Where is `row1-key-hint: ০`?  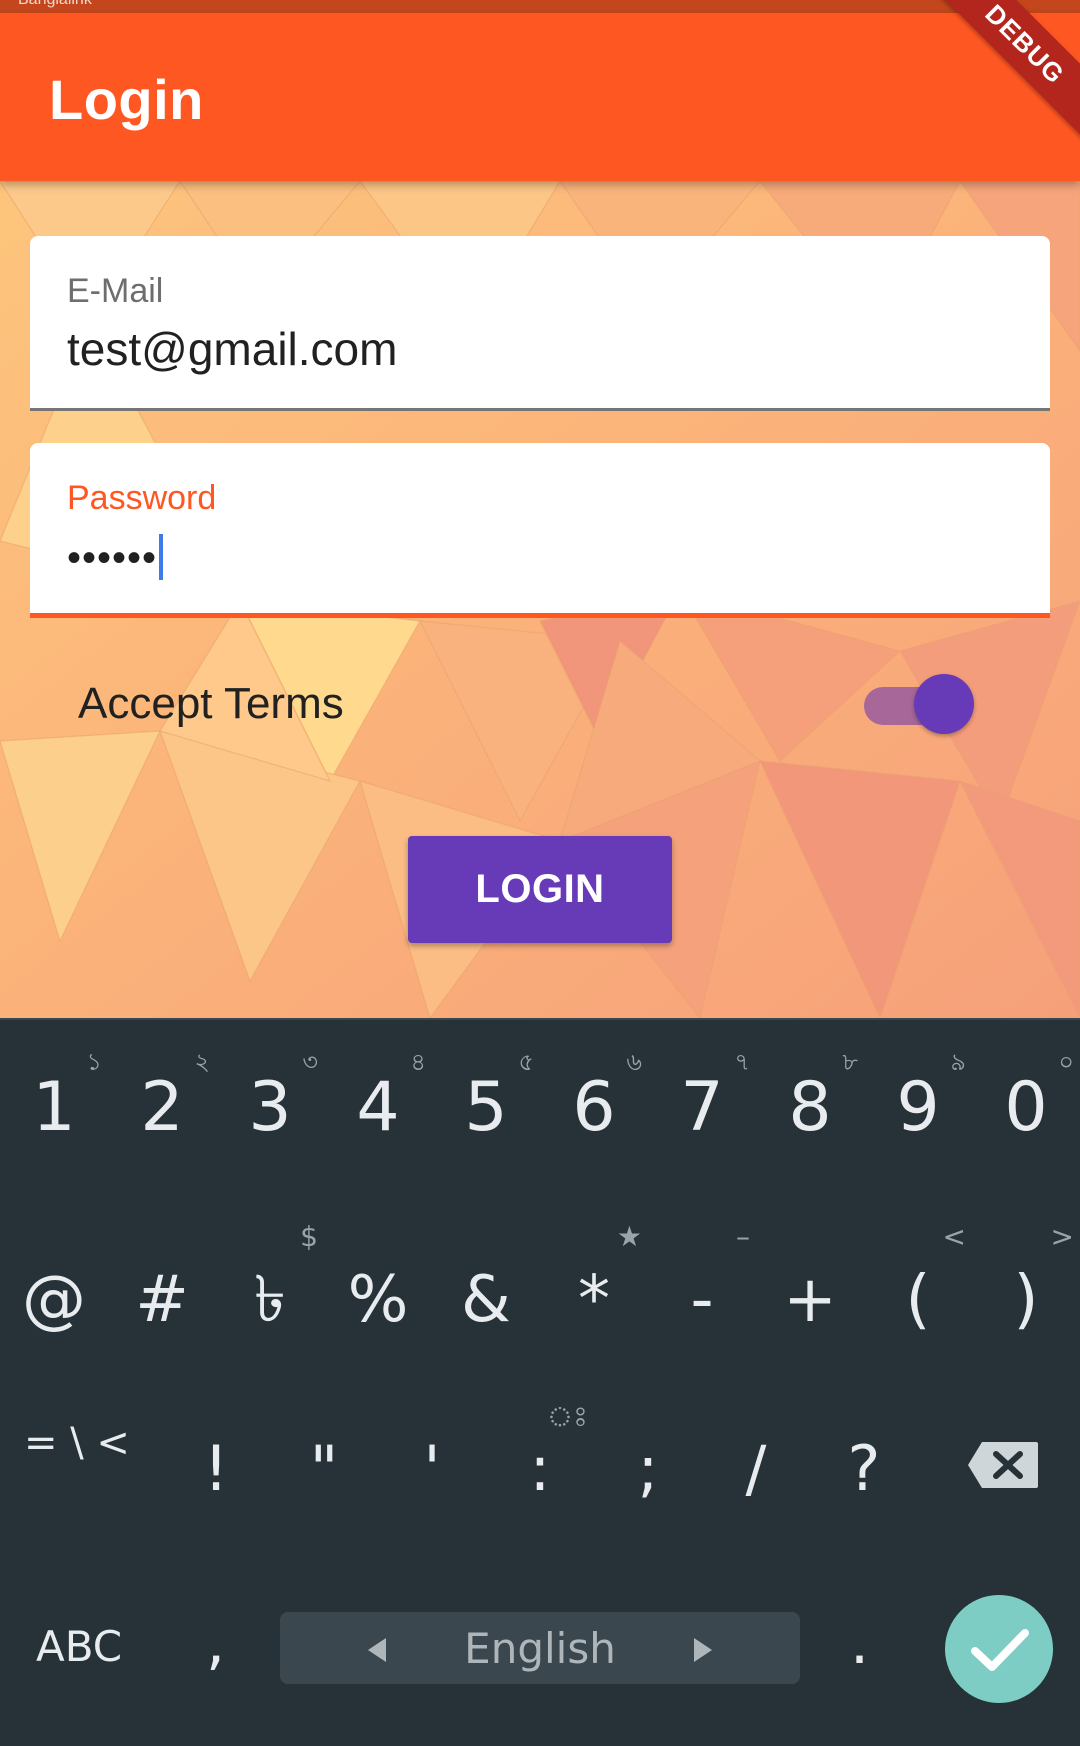 row1-key-hint: ০ is located at coordinates (1066, 1062).